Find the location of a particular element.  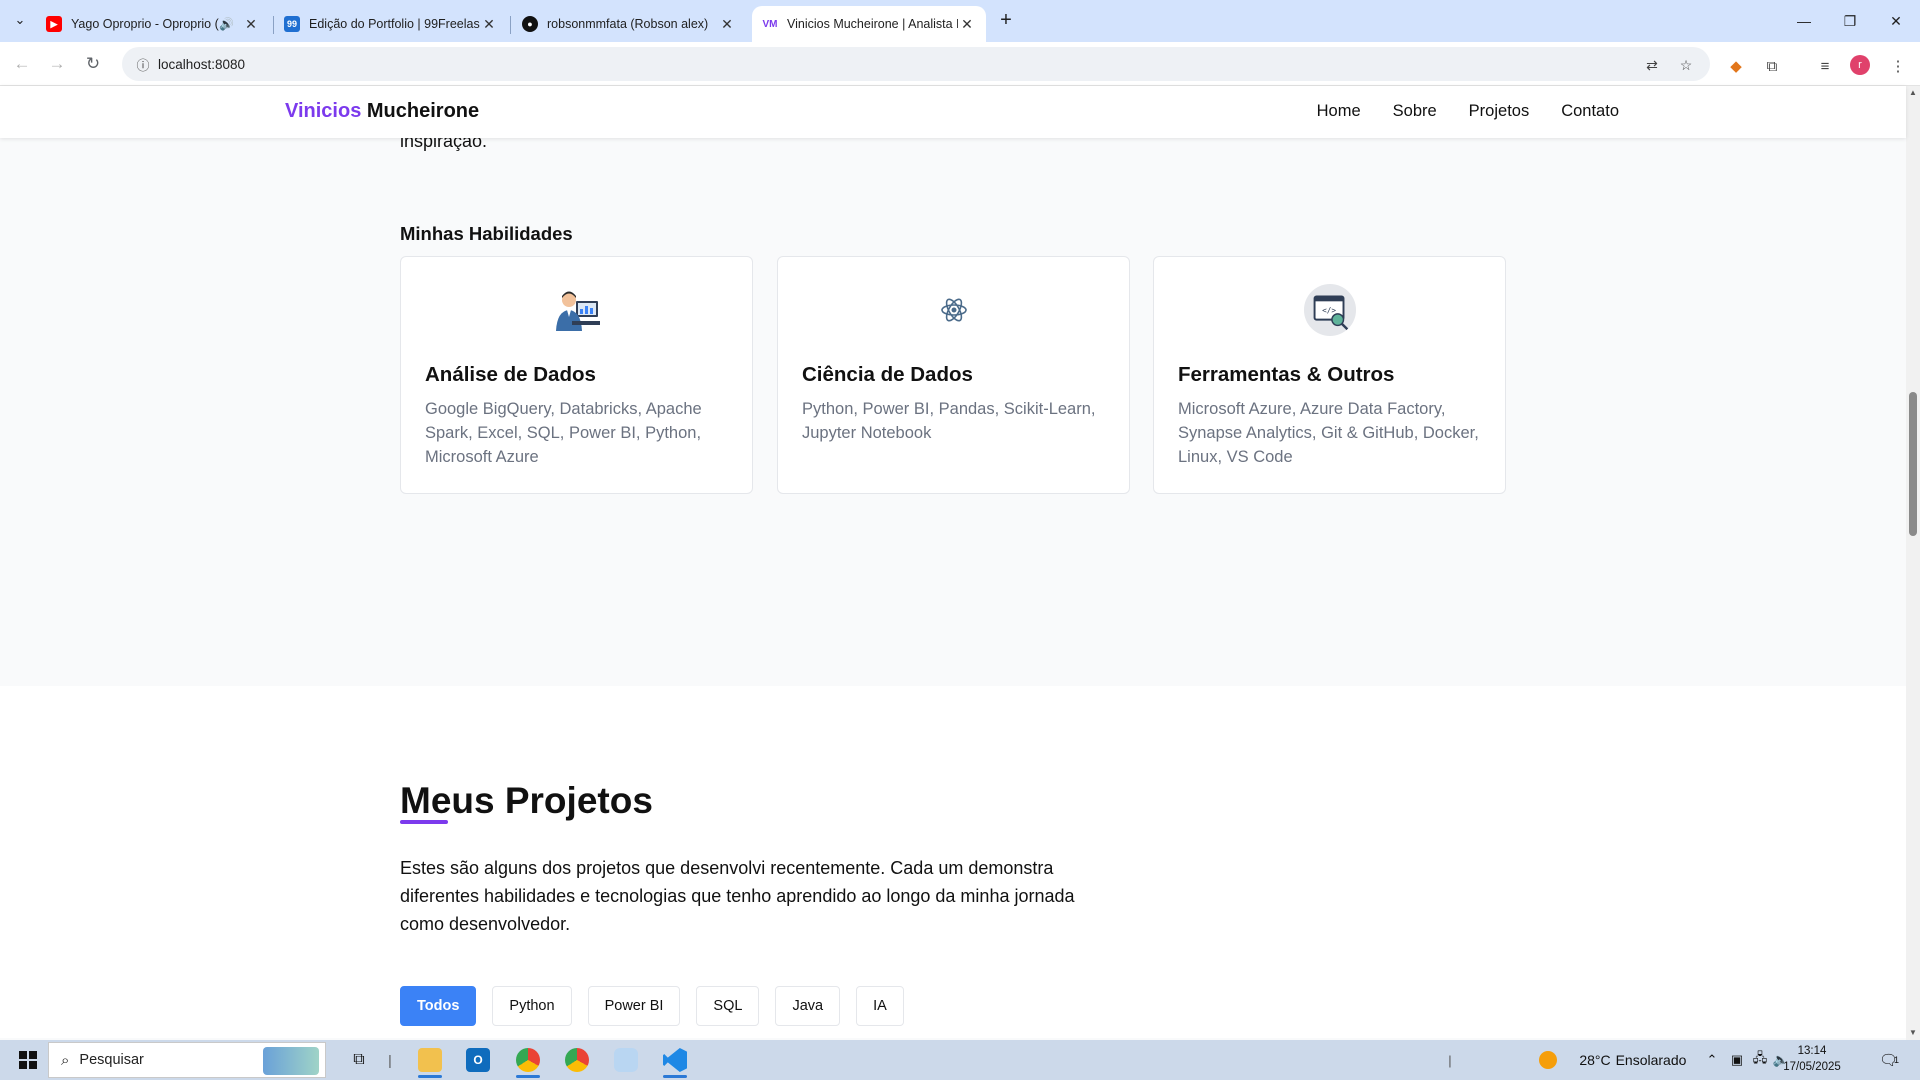

menu-dots-icon: ⋮ is located at coordinates (1898, 66).